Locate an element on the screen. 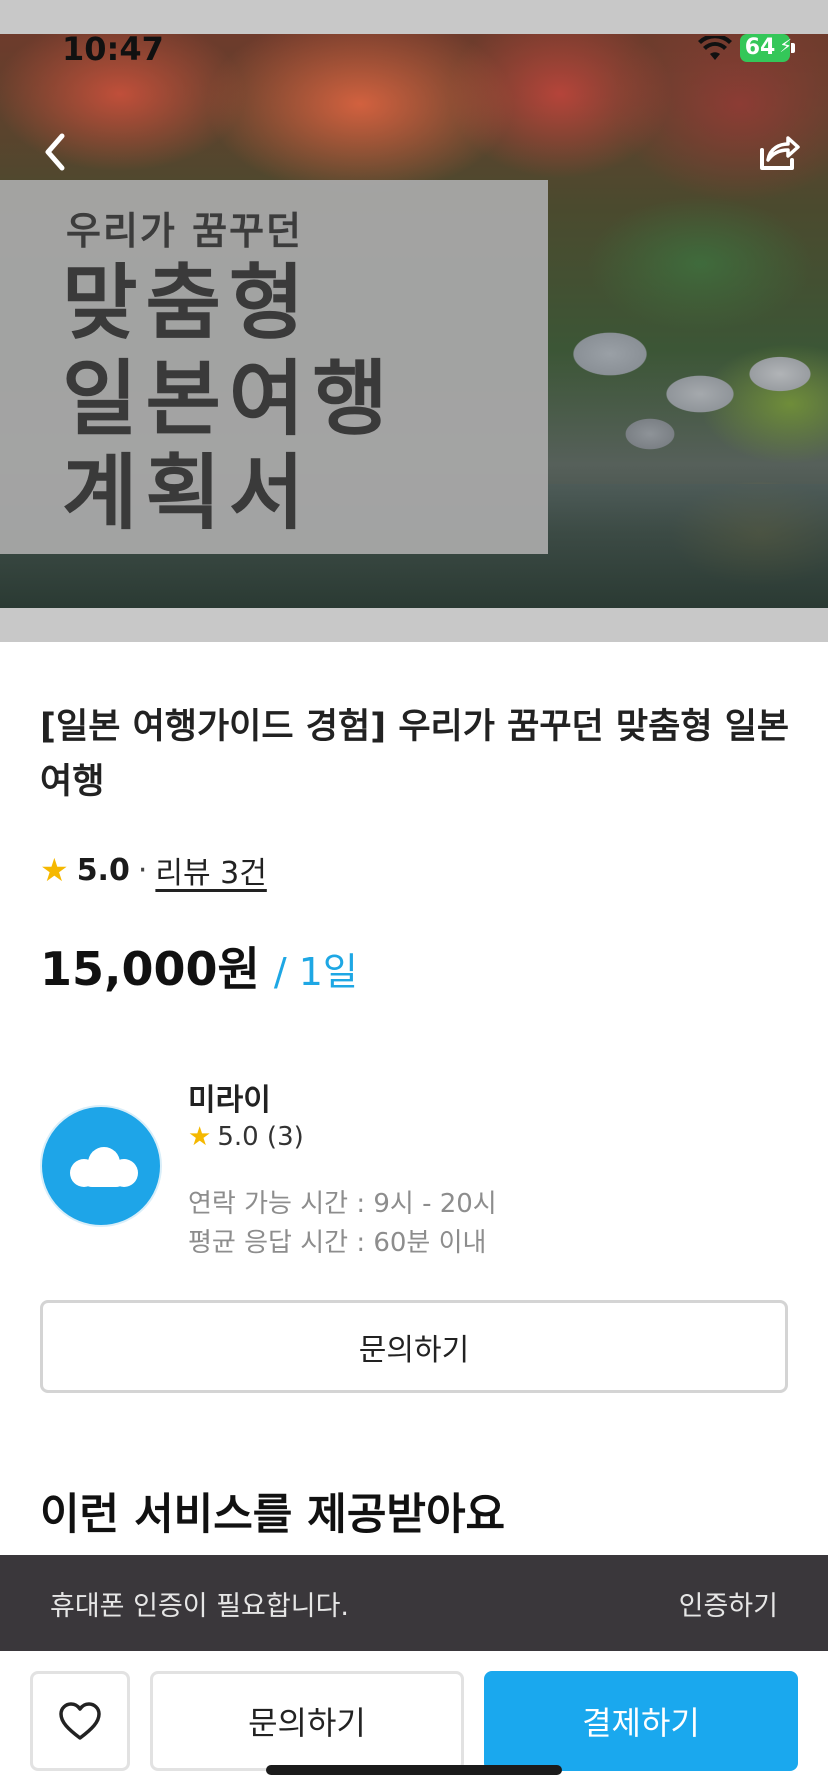  seller-contact-hours: 연락 가능 시간 : 9시 - 20시 is located at coordinates (342, 1204).